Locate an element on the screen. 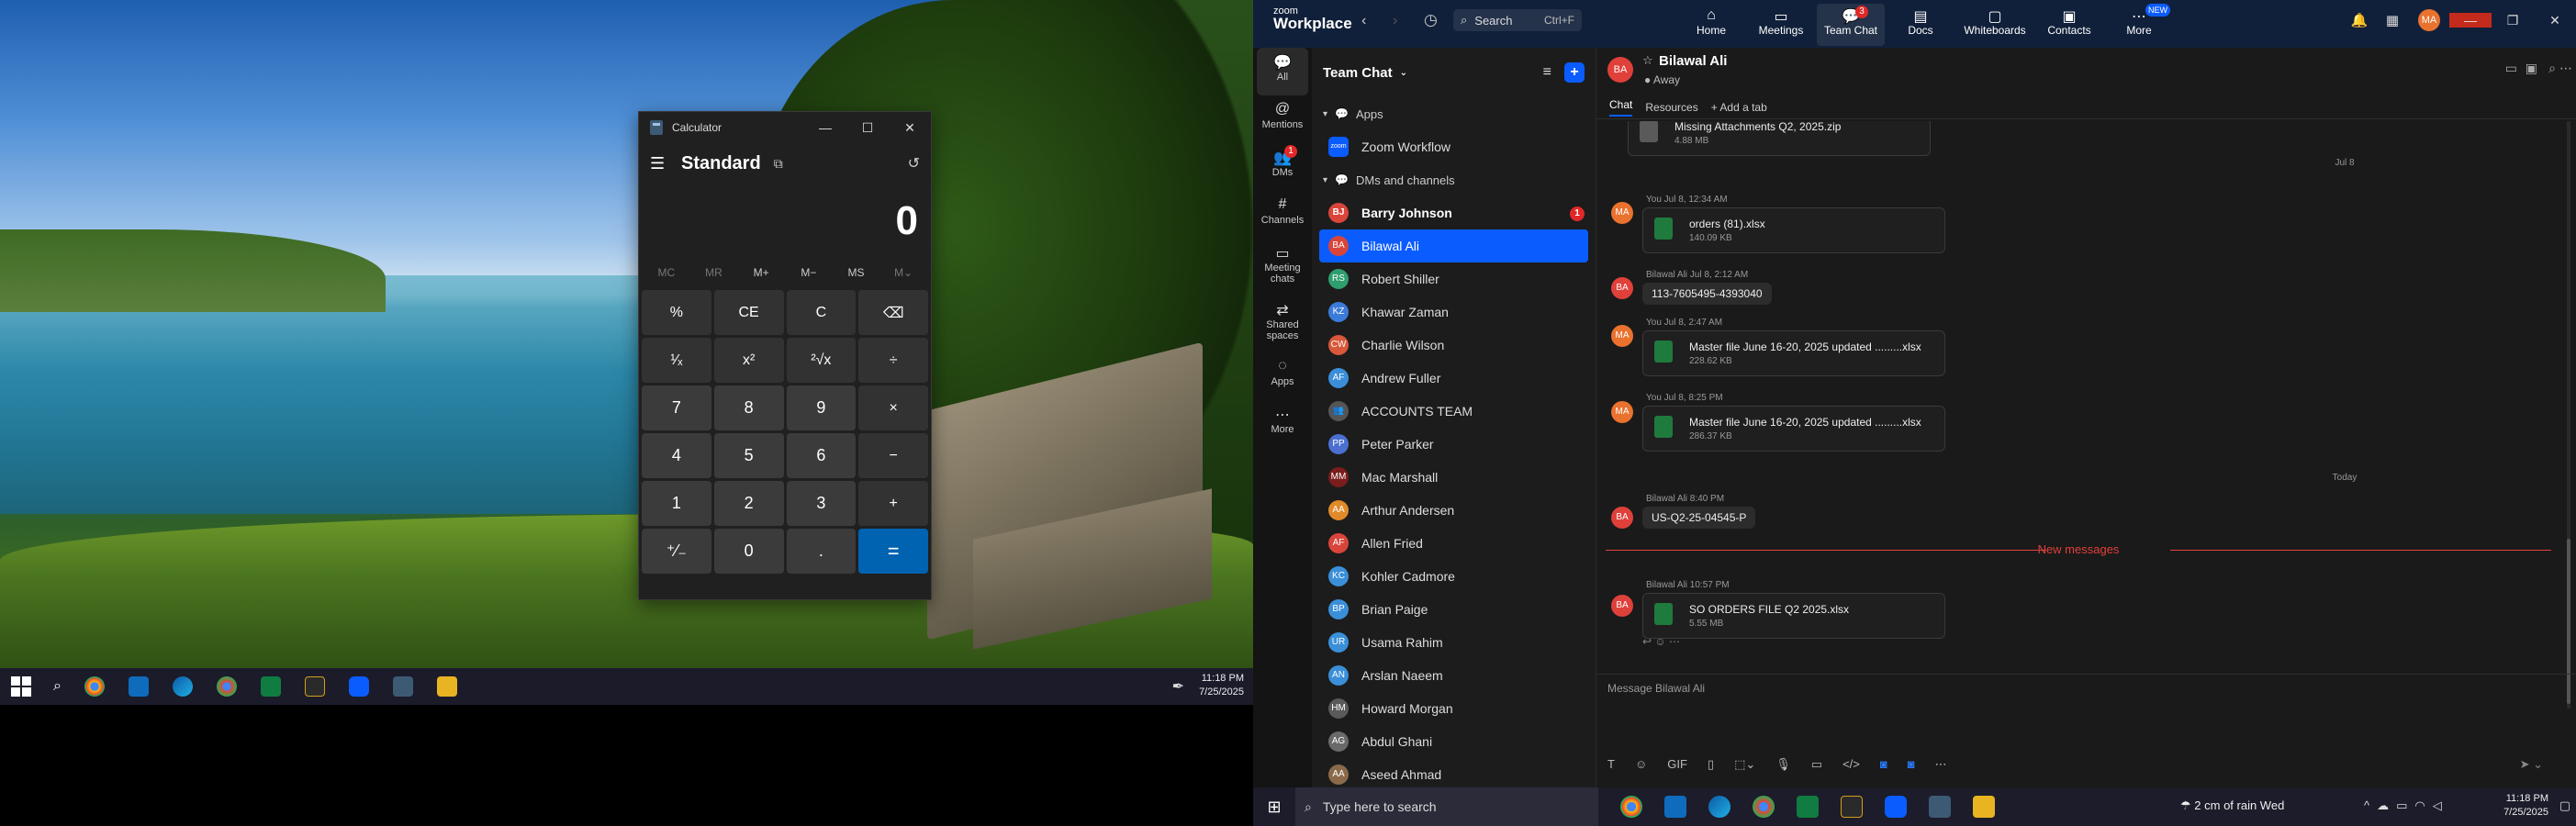  message-input-placeholder: Message Bilawal Ali is located at coordinates (1656, 688).